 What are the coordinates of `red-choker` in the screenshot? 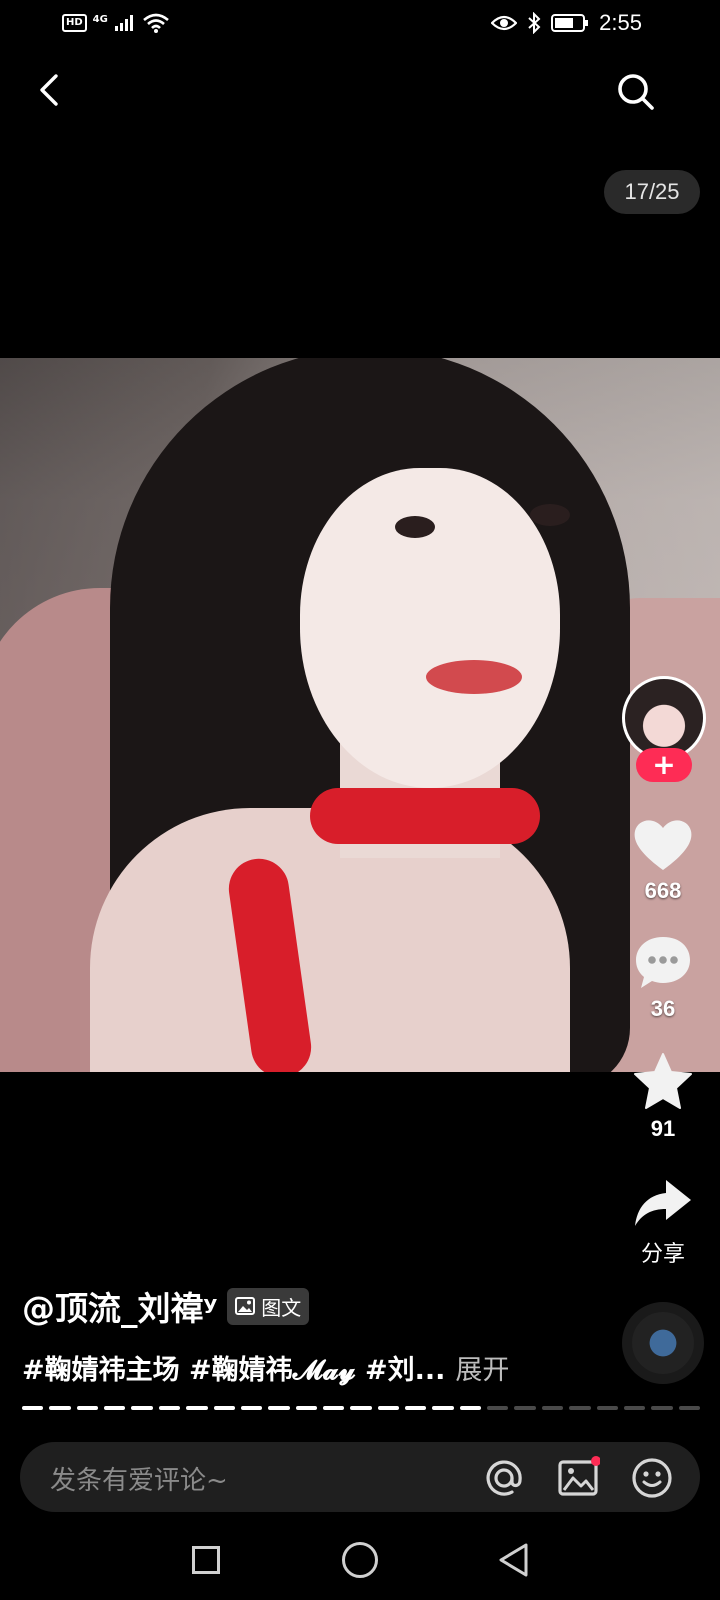 It's located at (425, 816).